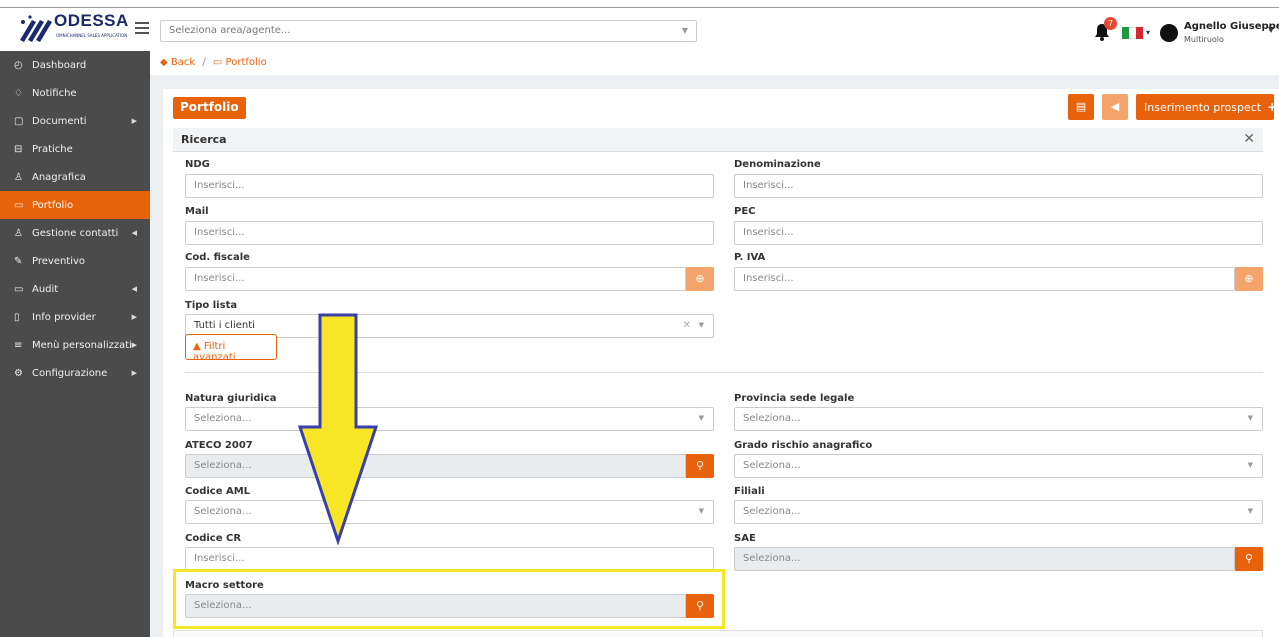  Describe the element at coordinates (1132, 33) in the screenshot. I see `italian-flag-icon` at that location.